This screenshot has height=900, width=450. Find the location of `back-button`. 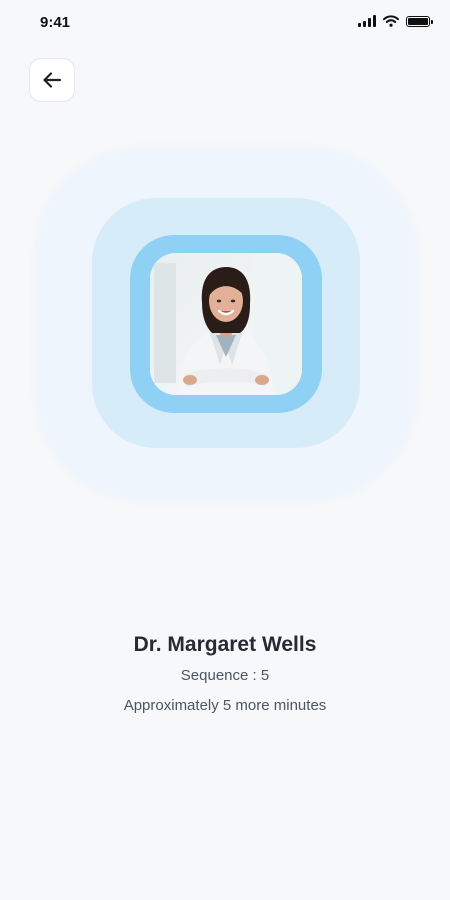

back-button is located at coordinates (52, 80).